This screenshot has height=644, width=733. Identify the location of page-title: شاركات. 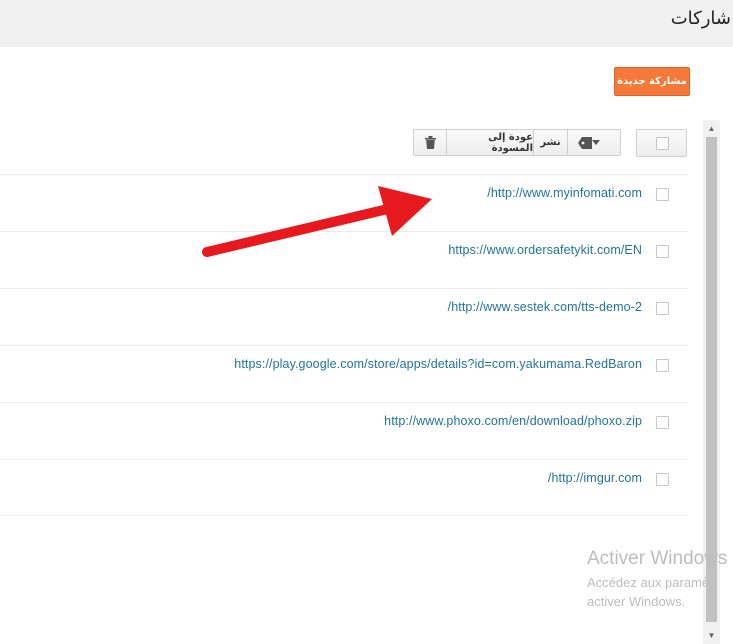
(700, 18).